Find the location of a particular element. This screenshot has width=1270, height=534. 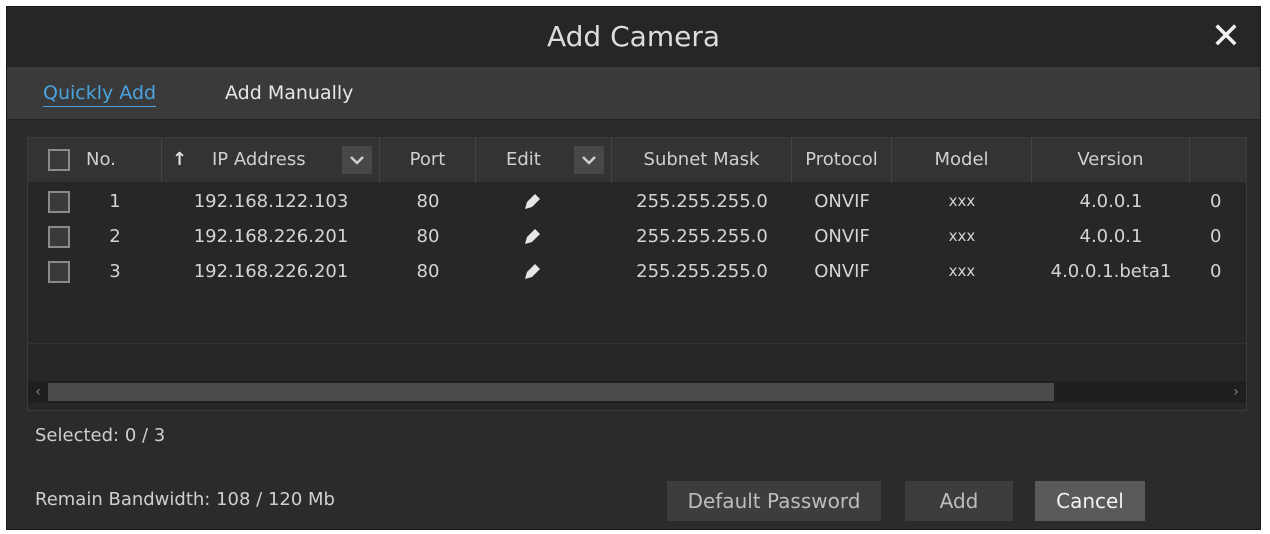

header-ip-label: IP Address is located at coordinates (259, 159).